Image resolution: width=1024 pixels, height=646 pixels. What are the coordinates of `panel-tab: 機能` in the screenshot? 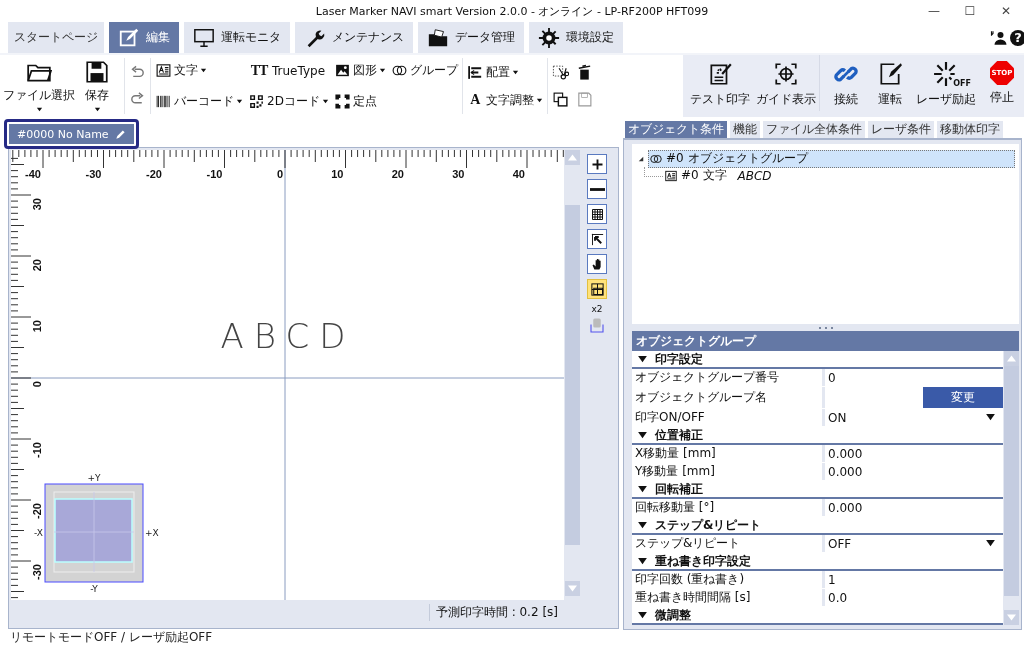 It's located at (745, 129).